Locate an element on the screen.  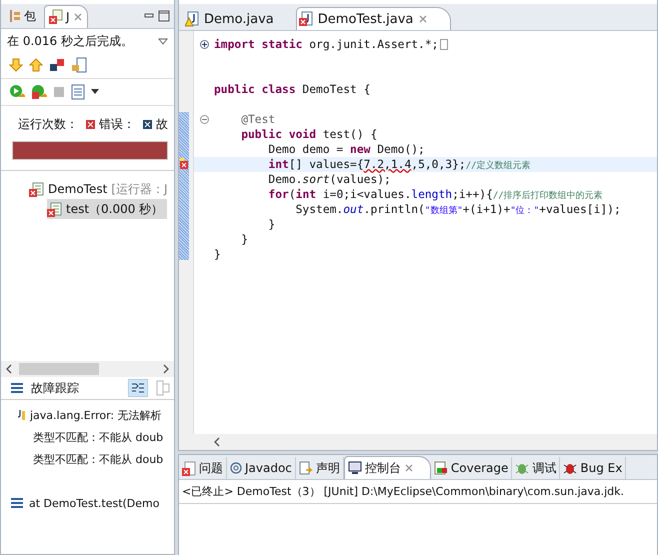
rerun-failed-icon is located at coordinates (39, 92).